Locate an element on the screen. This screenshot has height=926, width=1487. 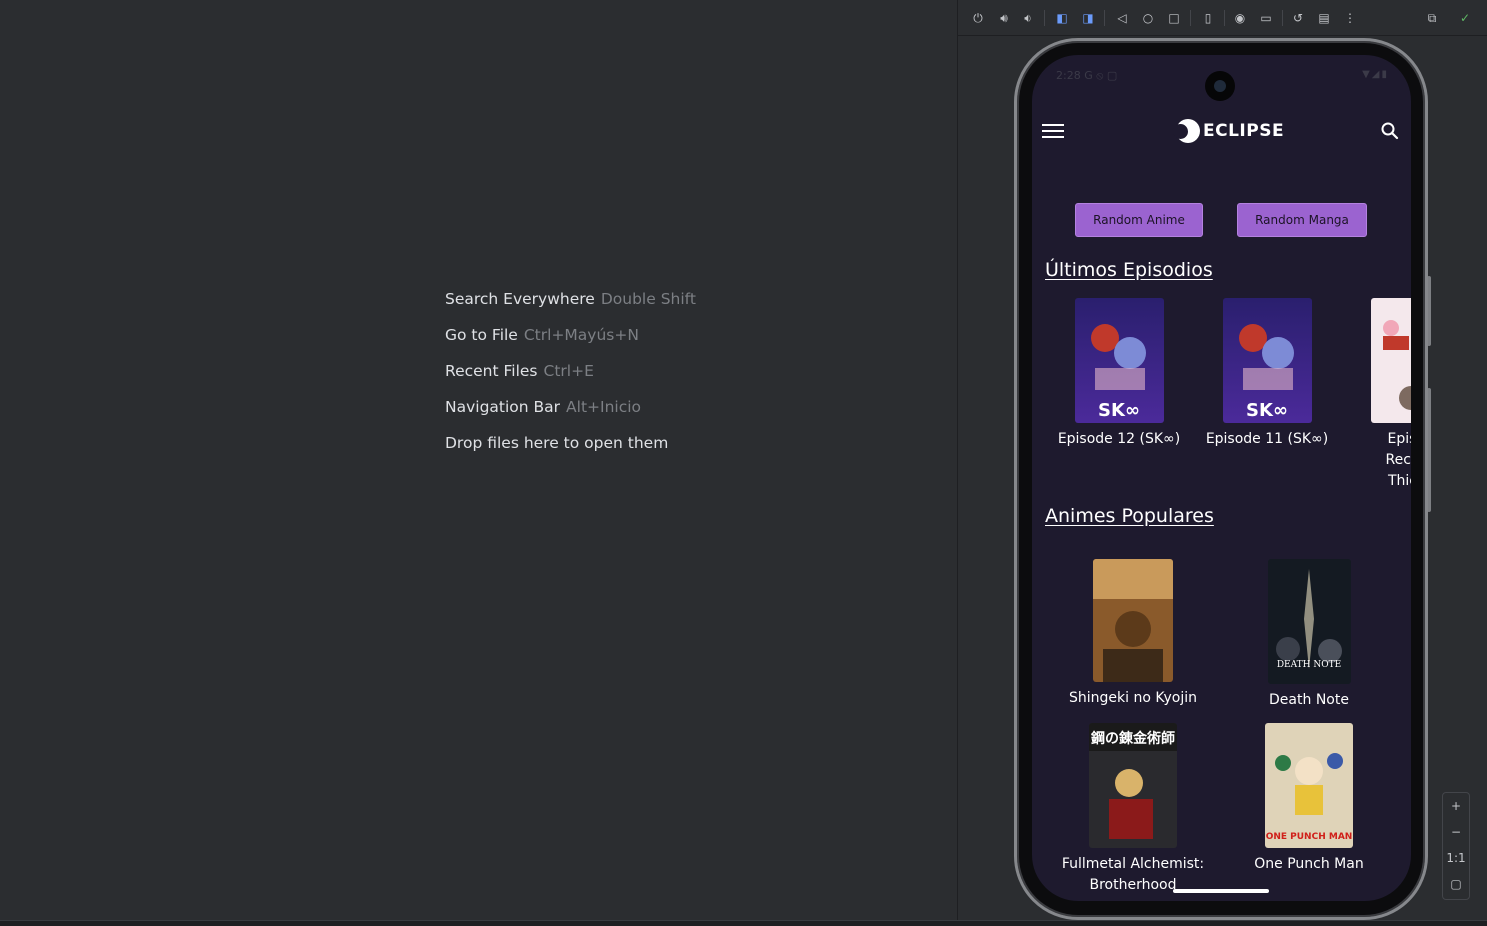
overview-icon: □ is located at coordinates (1174, 18).